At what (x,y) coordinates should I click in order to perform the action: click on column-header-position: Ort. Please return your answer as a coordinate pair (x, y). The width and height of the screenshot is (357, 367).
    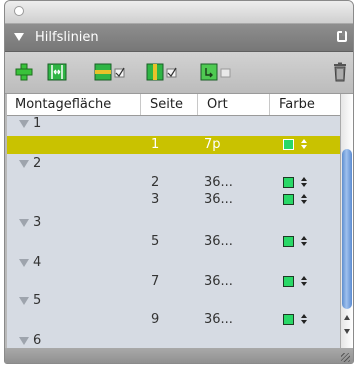
    Looking at the image, I should click on (217, 104).